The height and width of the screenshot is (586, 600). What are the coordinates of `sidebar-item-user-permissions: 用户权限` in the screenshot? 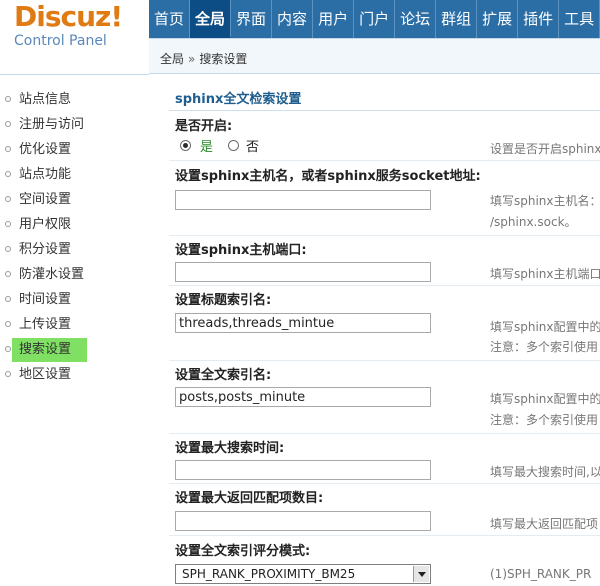 It's located at (71, 225).